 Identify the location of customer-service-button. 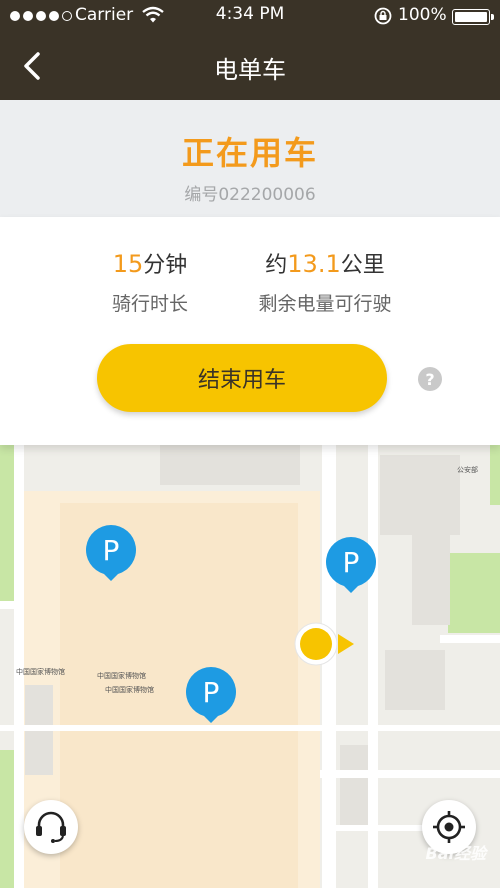
(51, 827).